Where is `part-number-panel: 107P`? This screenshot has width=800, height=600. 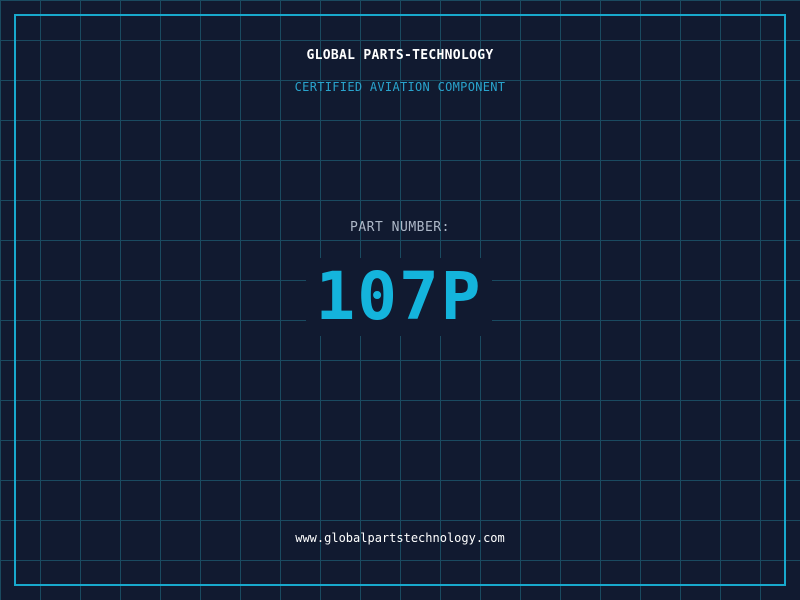
part-number-panel: 107P is located at coordinates (399, 297).